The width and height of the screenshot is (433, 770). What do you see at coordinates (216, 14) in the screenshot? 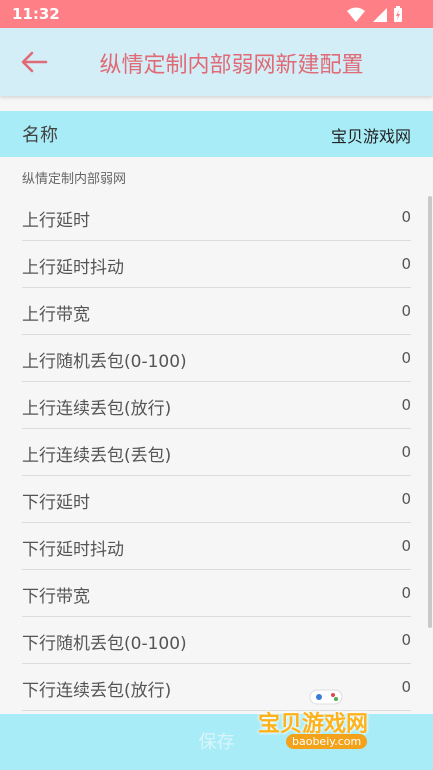
I see `status-bar: 11:32` at bounding box center [216, 14].